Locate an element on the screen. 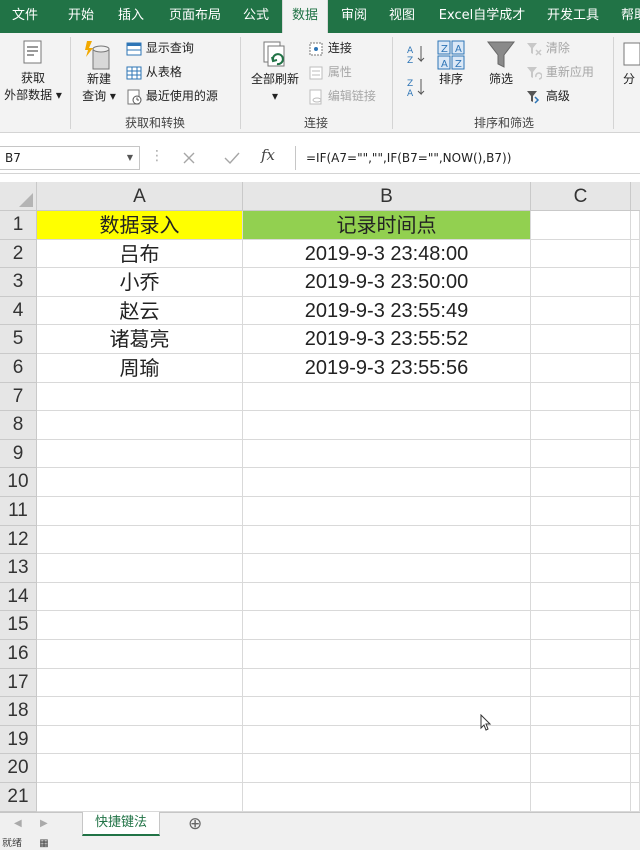 Image resolution: width=640 pixels, height=850 pixels. reapply-button: 重新应用 is located at coordinates (560, 72).